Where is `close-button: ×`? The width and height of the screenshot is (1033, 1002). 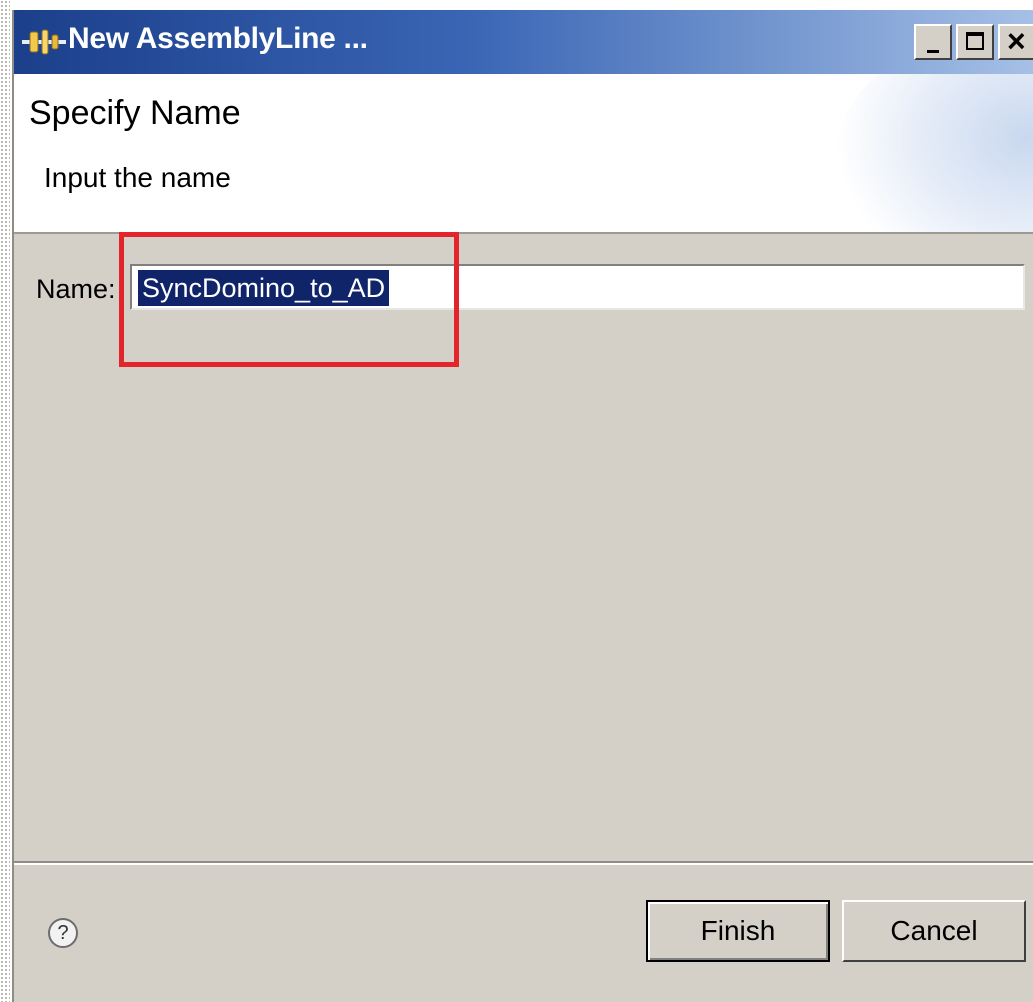 close-button: × is located at coordinates (1015, 42).